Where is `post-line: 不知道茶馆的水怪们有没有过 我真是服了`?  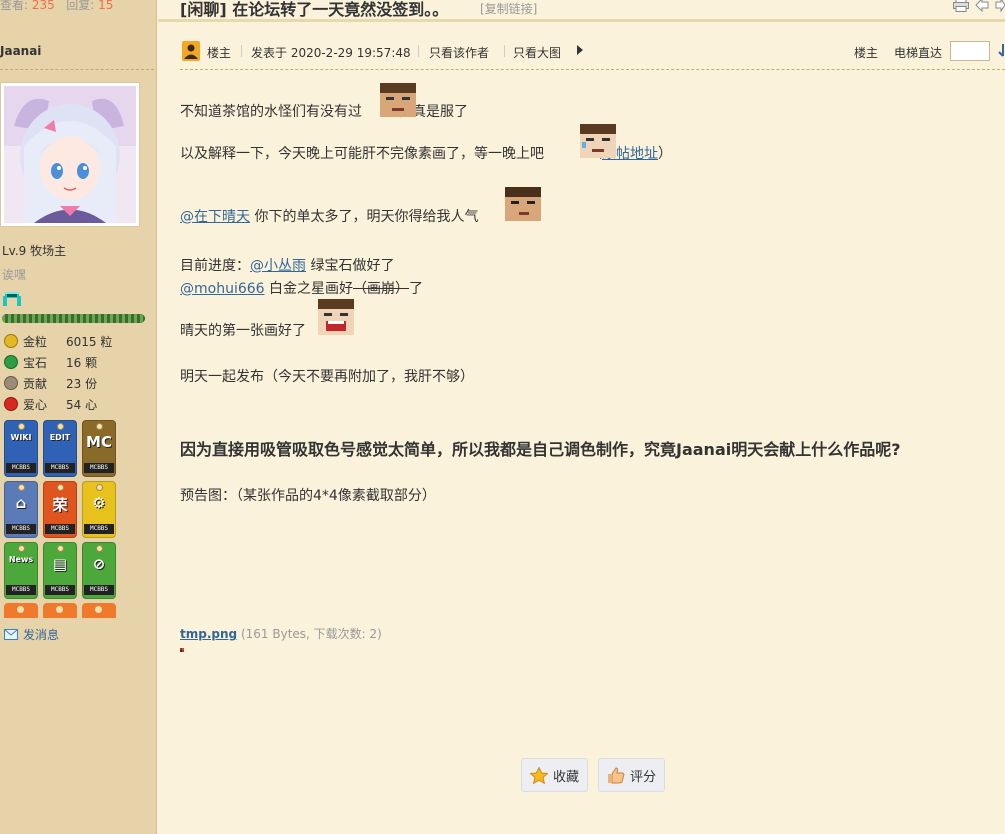 post-line: 不知道茶馆的水怪们有没有过 我真是服了 is located at coordinates (324, 111).